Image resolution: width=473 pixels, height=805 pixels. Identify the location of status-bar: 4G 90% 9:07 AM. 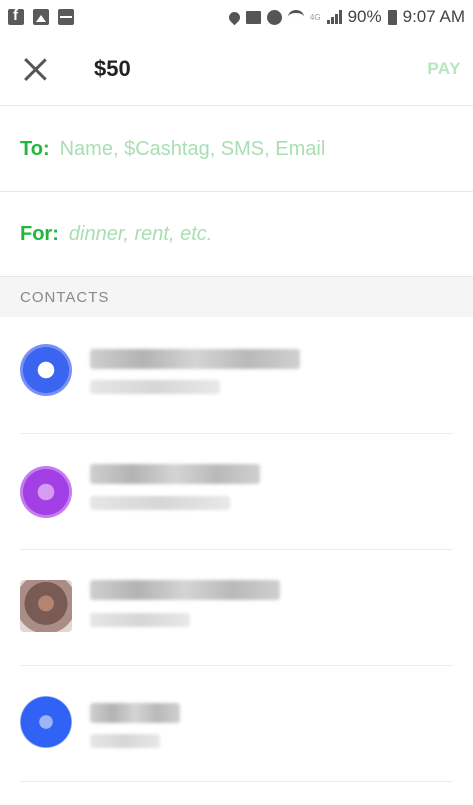
(236, 17).